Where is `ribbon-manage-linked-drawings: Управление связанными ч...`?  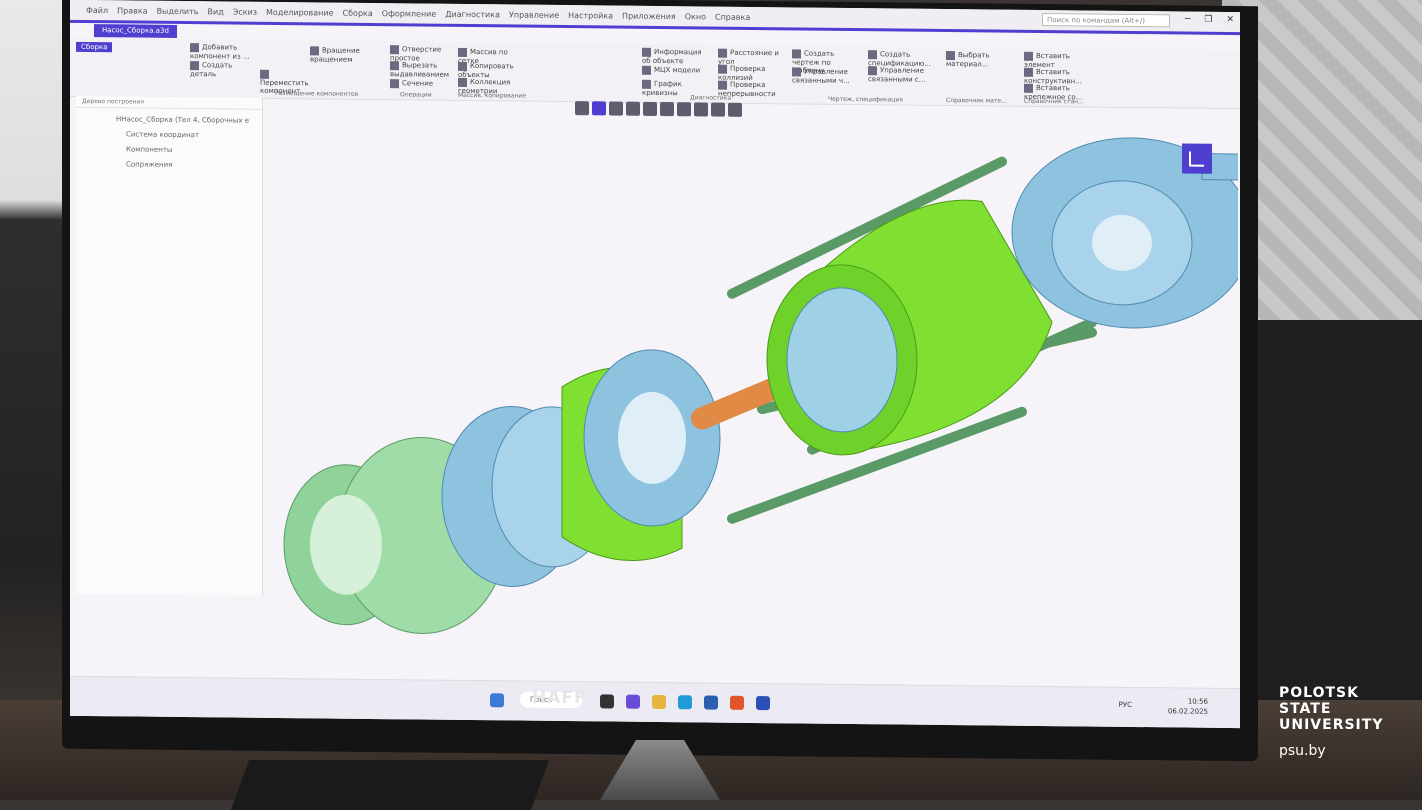
ribbon-manage-linked-drawings: Управление связанными ч... is located at coordinates (828, 76).